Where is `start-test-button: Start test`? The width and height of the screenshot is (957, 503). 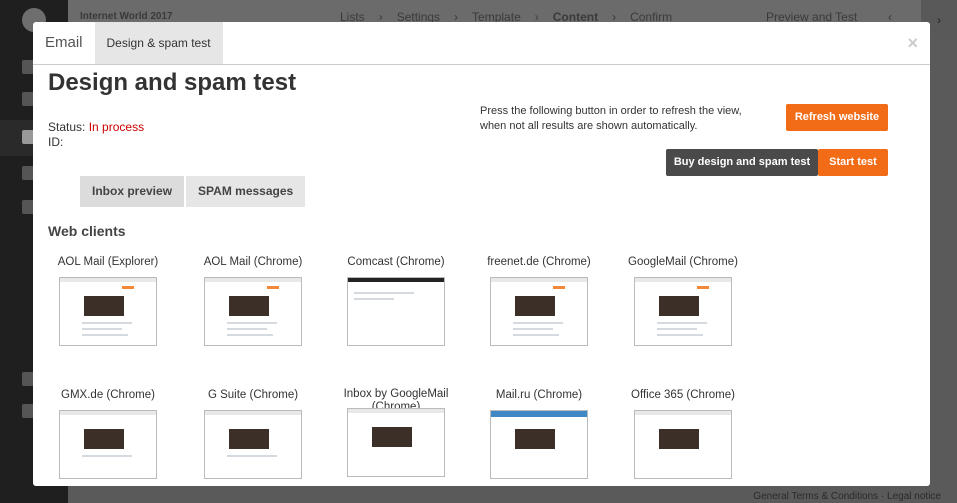 start-test-button: Start test is located at coordinates (853, 162).